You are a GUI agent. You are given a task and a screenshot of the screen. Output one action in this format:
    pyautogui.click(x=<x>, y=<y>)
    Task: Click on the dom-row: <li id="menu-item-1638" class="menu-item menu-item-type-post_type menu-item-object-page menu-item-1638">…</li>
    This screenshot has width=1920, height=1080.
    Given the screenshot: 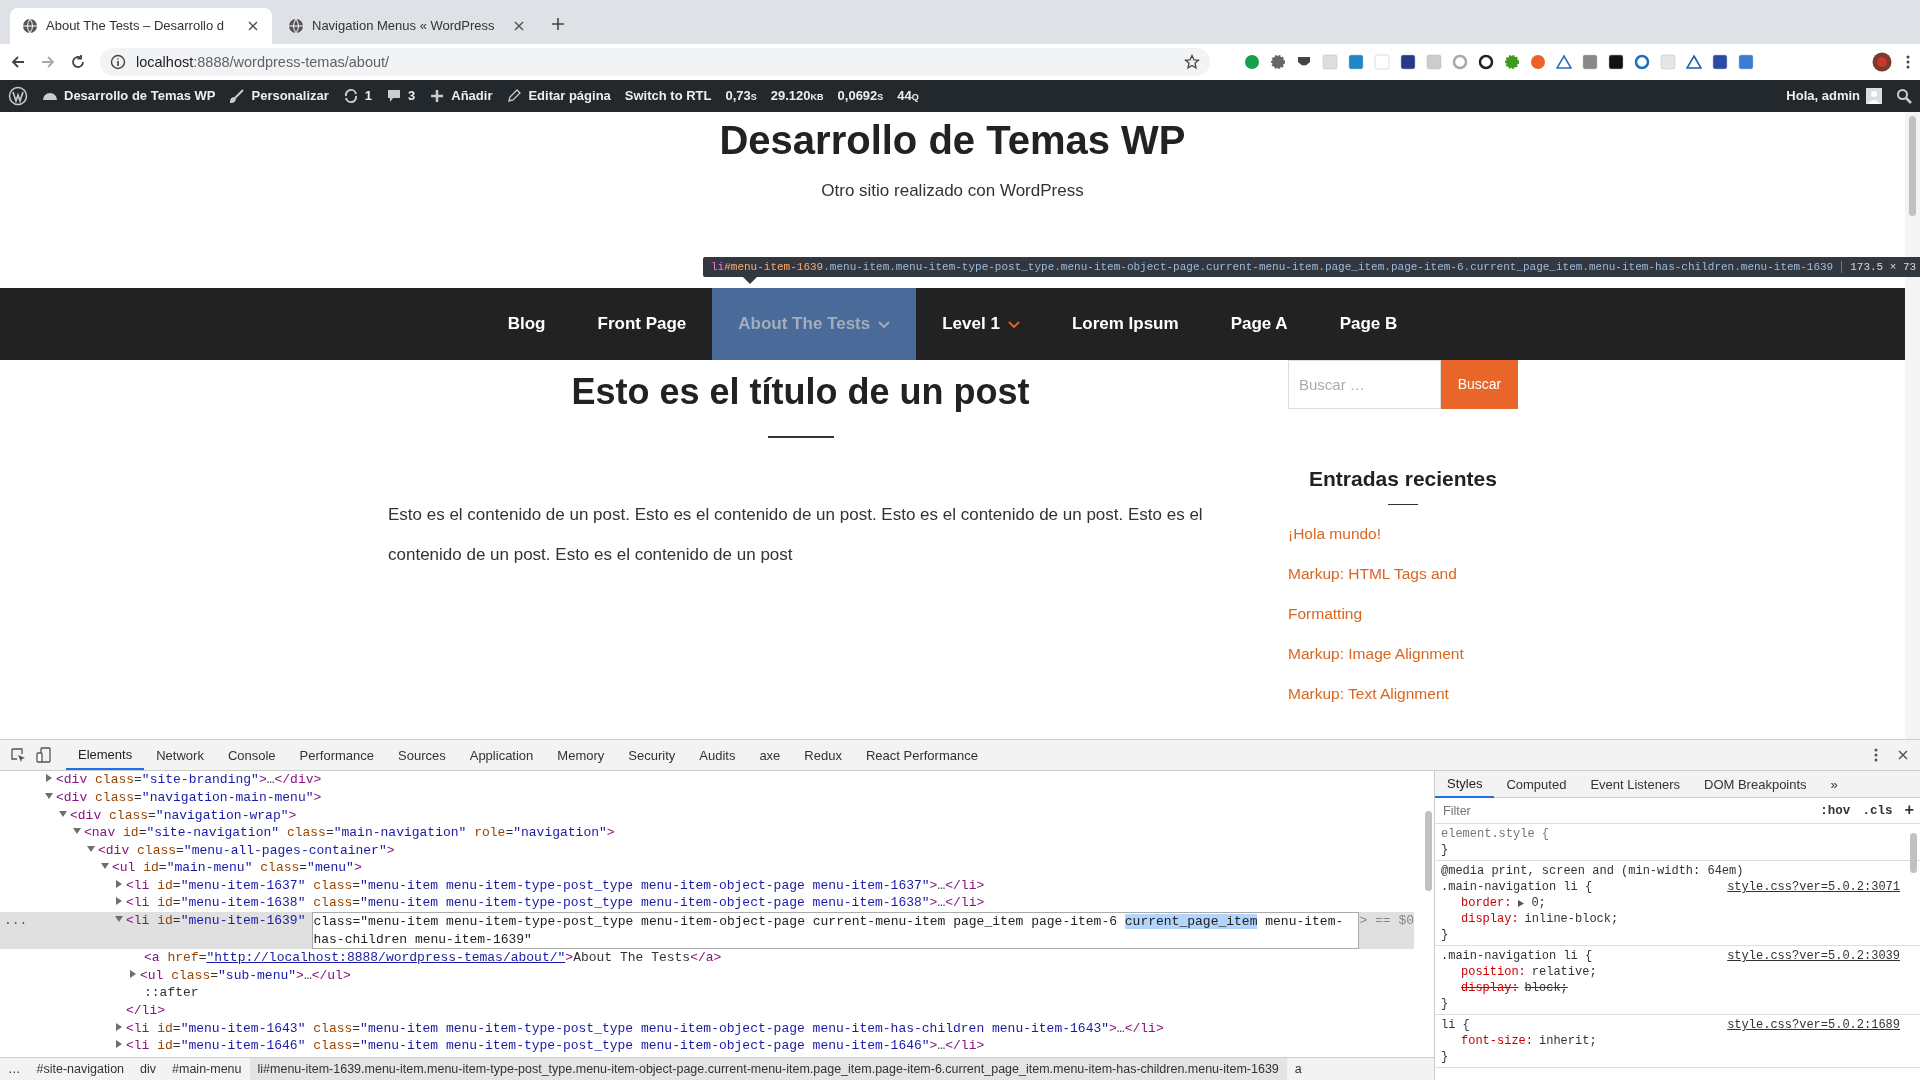 What is the action you would take?
    pyautogui.click(x=707, y=903)
    